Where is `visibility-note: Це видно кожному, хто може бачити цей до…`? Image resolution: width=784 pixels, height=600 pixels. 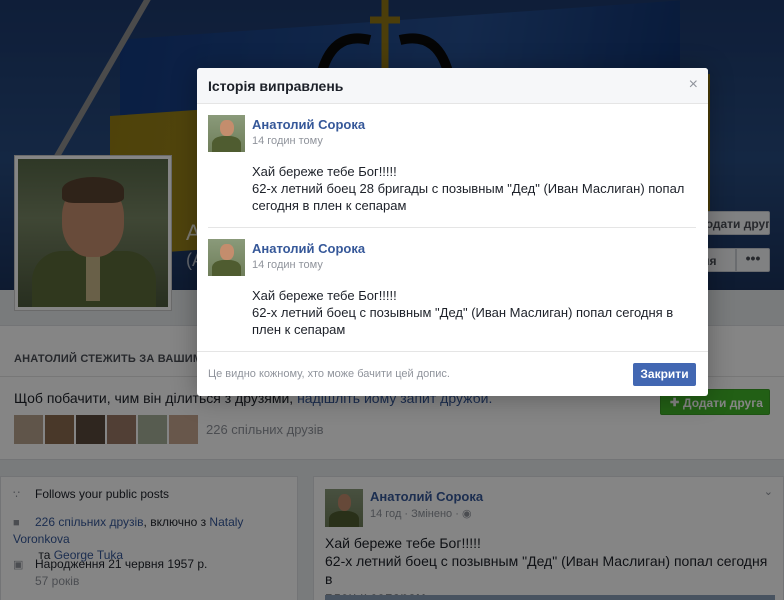
visibility-note: Це видно кожному, хто може бачити цей до… is located at coordinates (329, 374).